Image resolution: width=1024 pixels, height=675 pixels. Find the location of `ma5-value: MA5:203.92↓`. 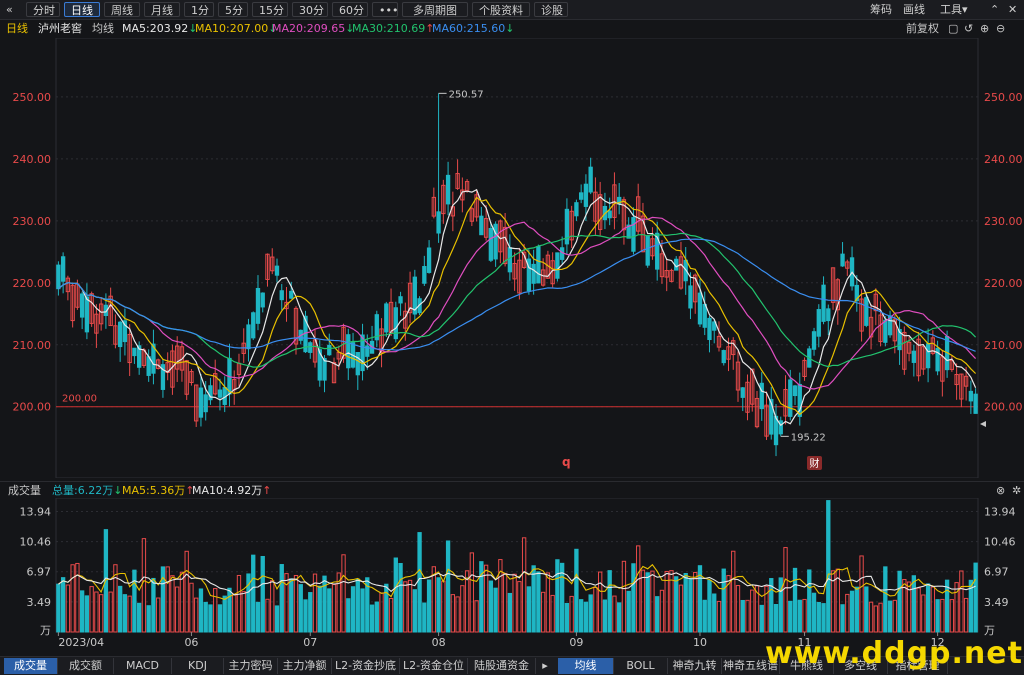

ma5-value: MA5:203.92↓ is located at coordinates (159, 28).